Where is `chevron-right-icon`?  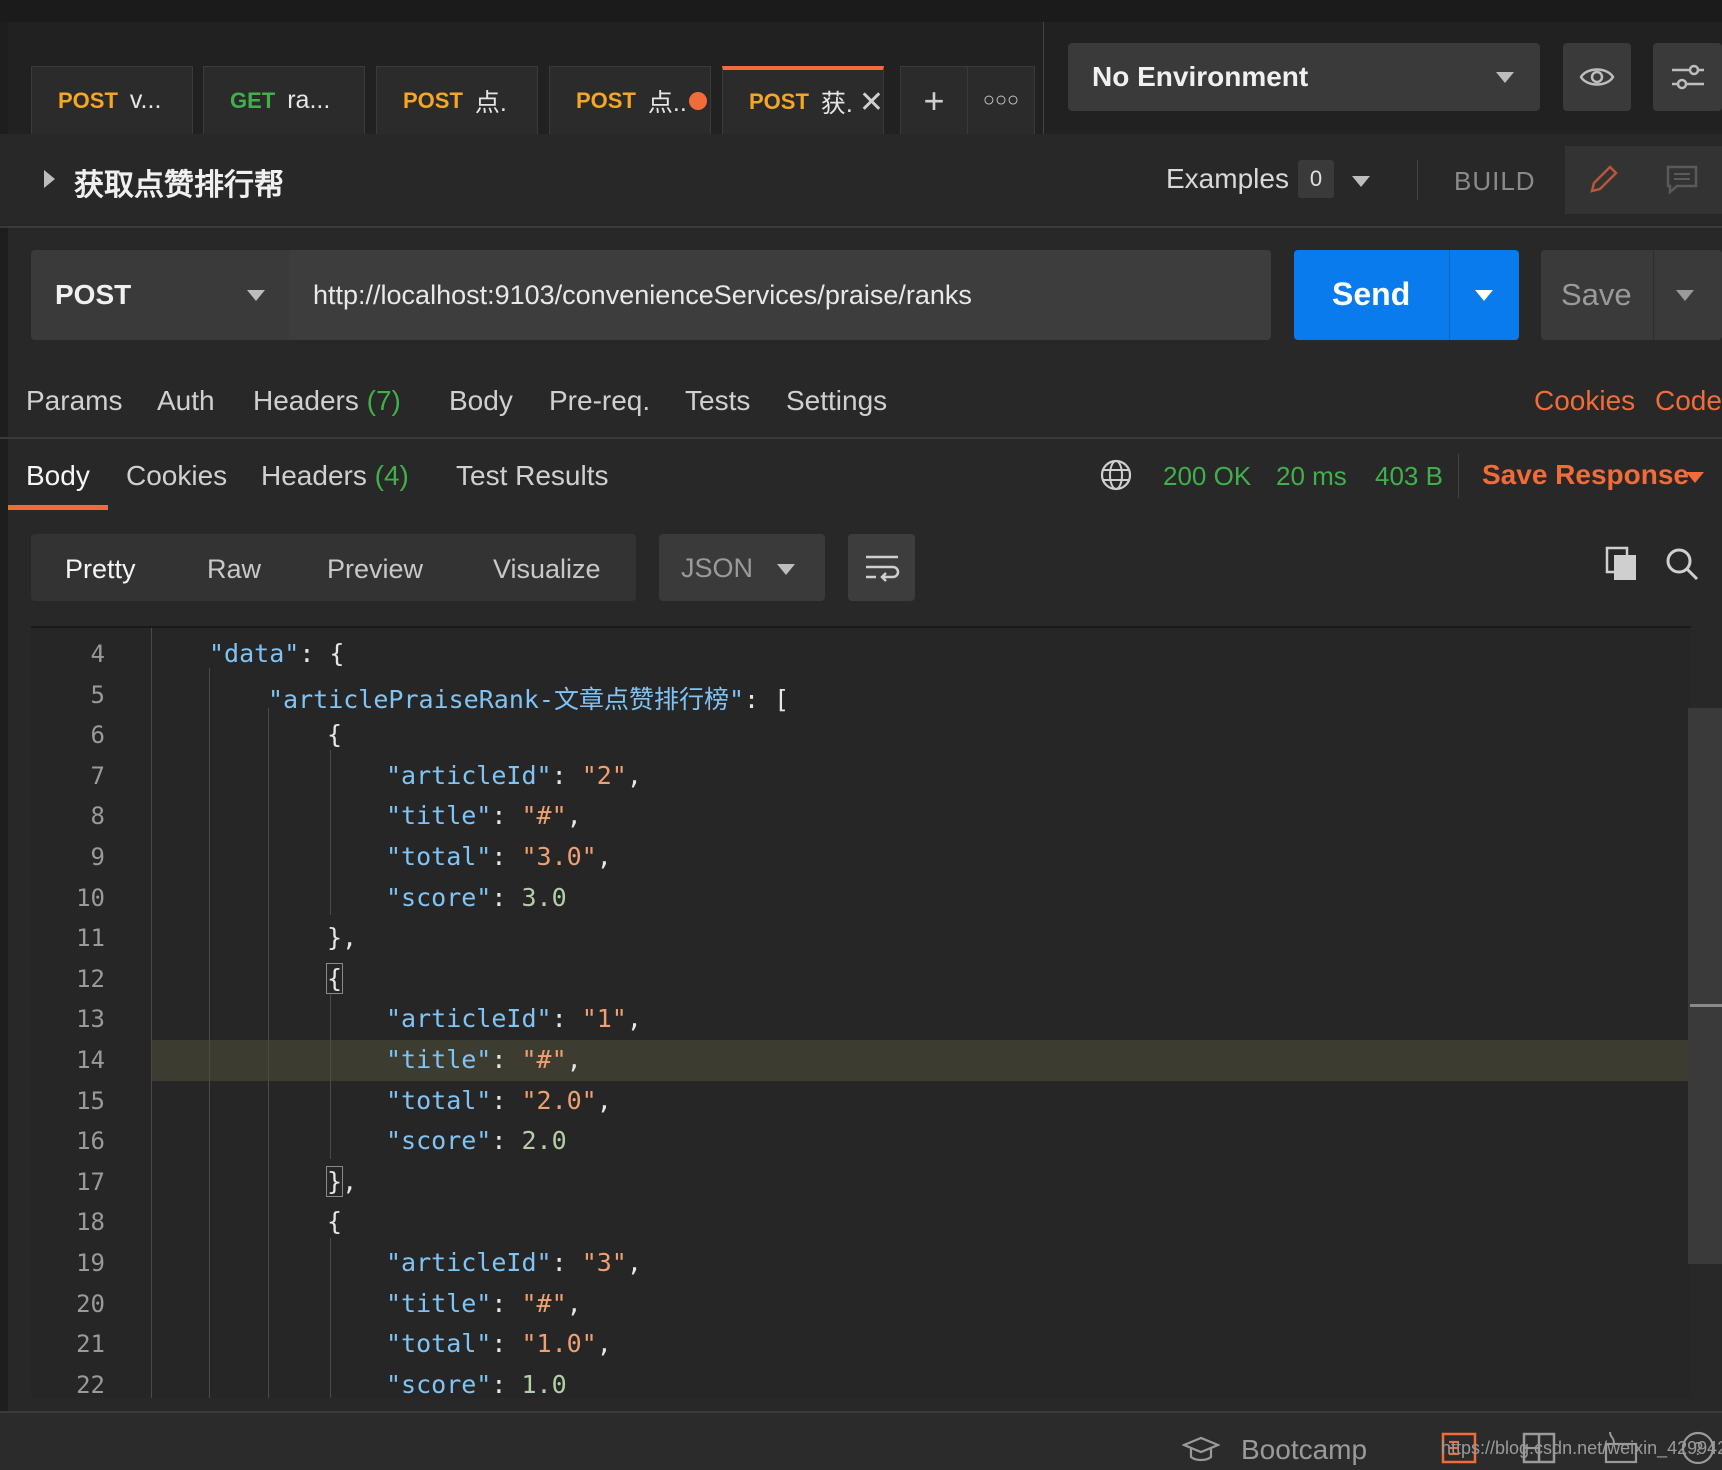
chevron-right-icon is located at coordinates (49, 179).